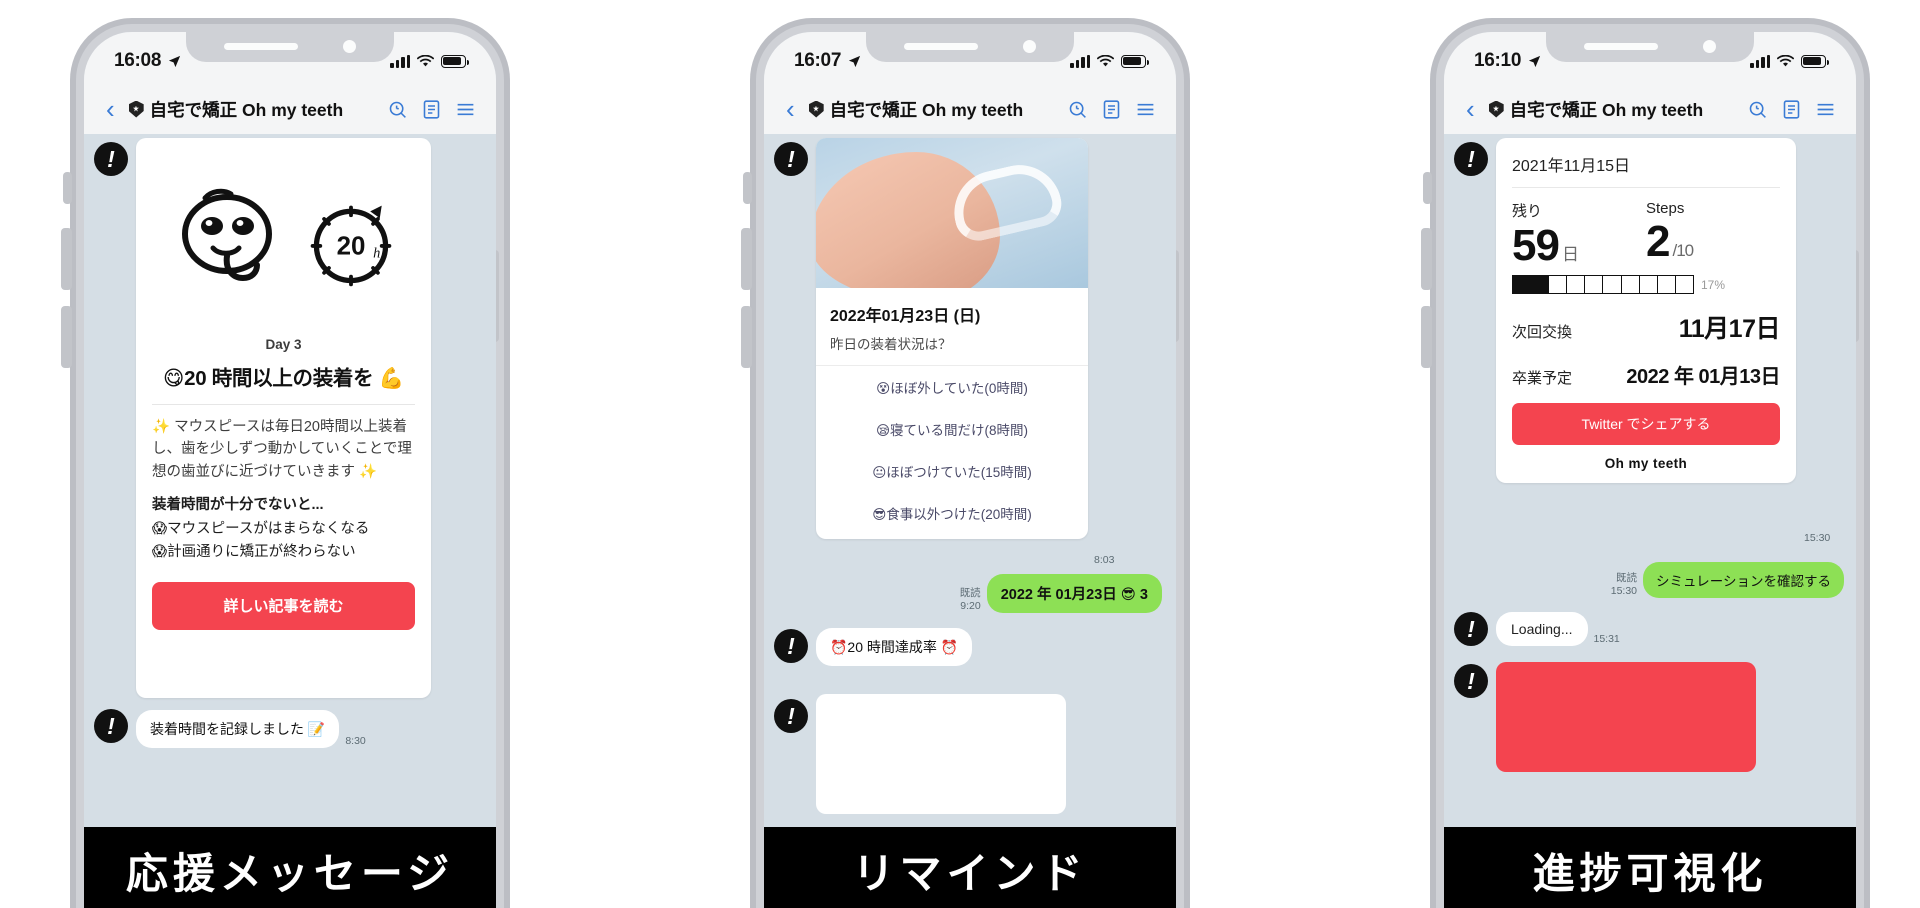  Describe the element at coordinates (238, 729) in the screenshot. I see `record-bubble: 装着時間を記録しました 📝` at that location.